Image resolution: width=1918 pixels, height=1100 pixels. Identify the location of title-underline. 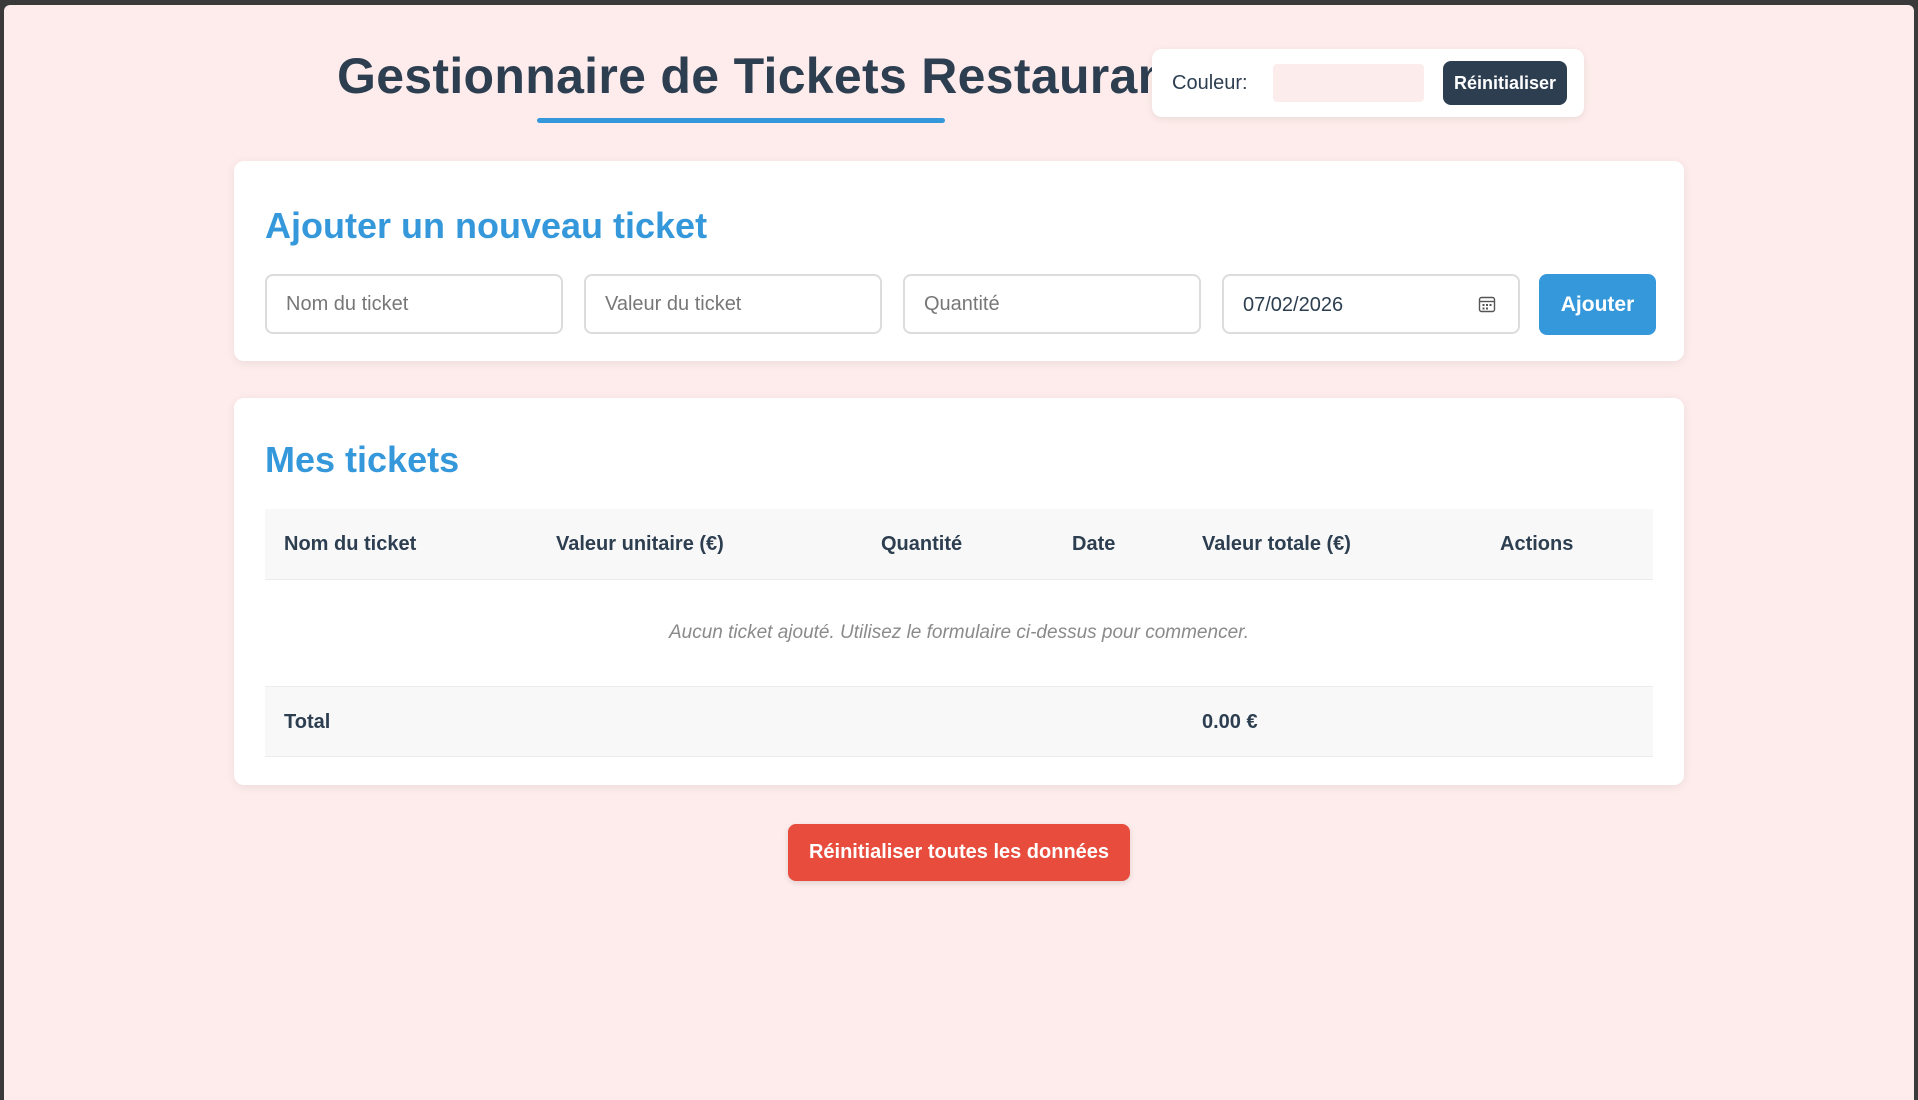
(741, 120).